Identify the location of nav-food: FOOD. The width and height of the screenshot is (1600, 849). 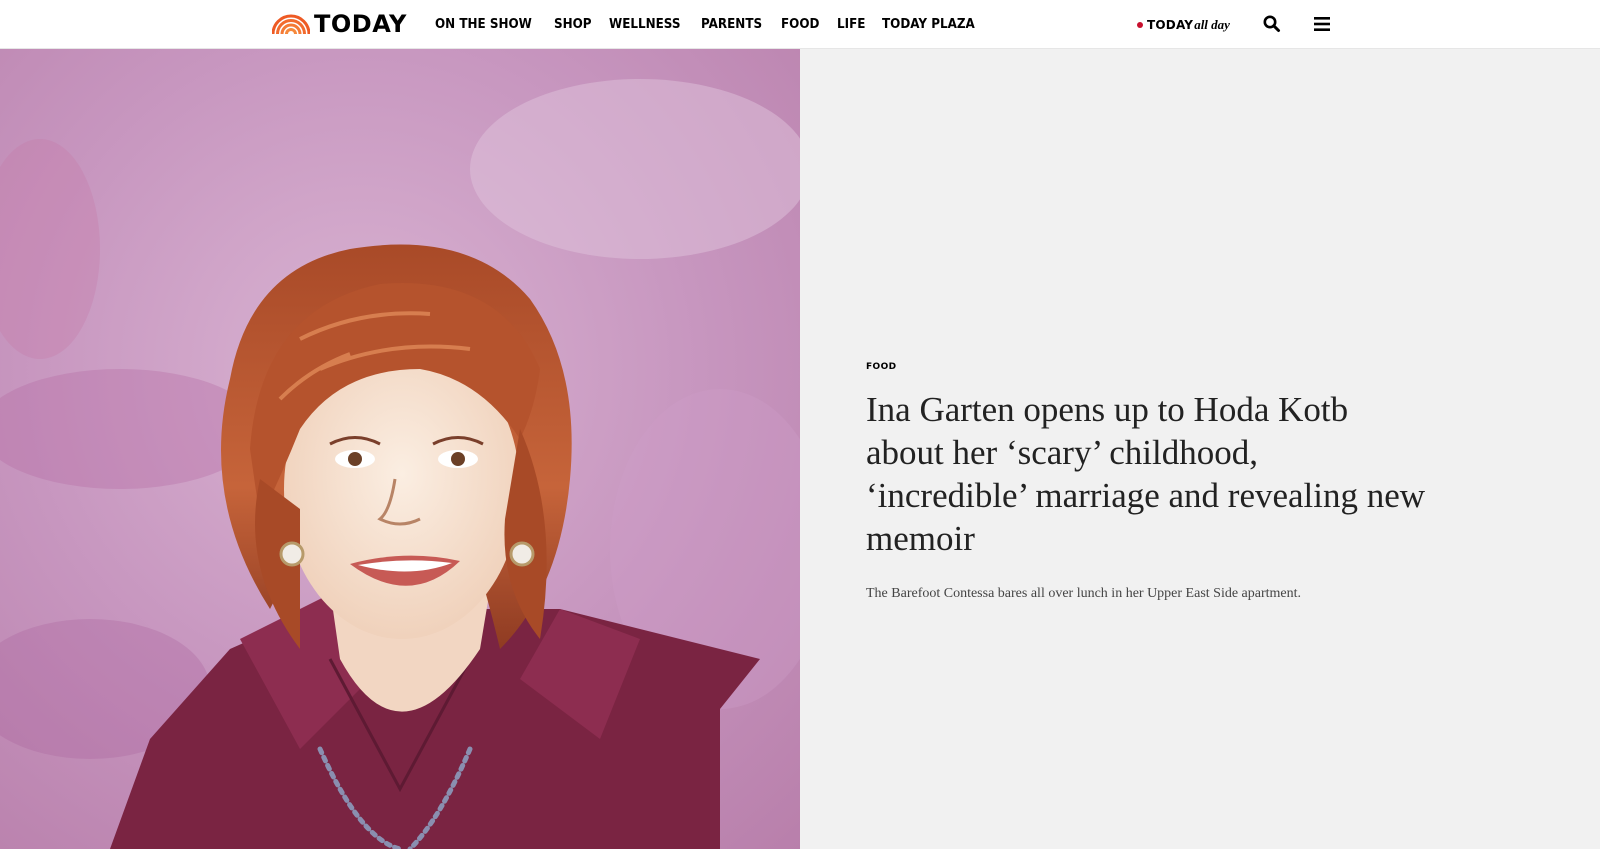
(800, 24).